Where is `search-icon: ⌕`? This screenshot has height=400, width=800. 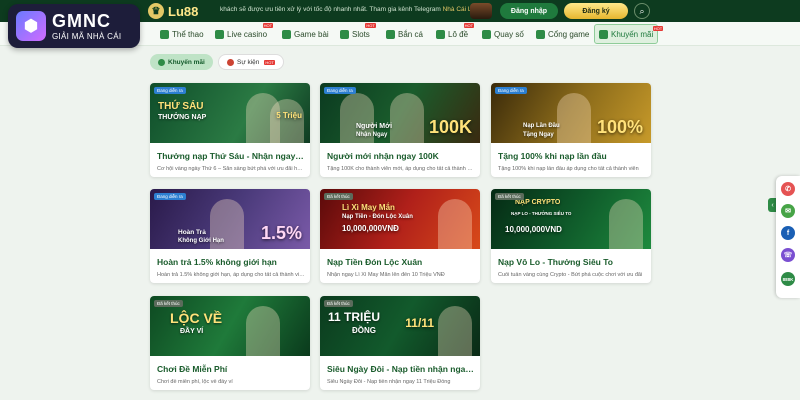
search-icon: ⌕ is located at coordinates (642, 11).